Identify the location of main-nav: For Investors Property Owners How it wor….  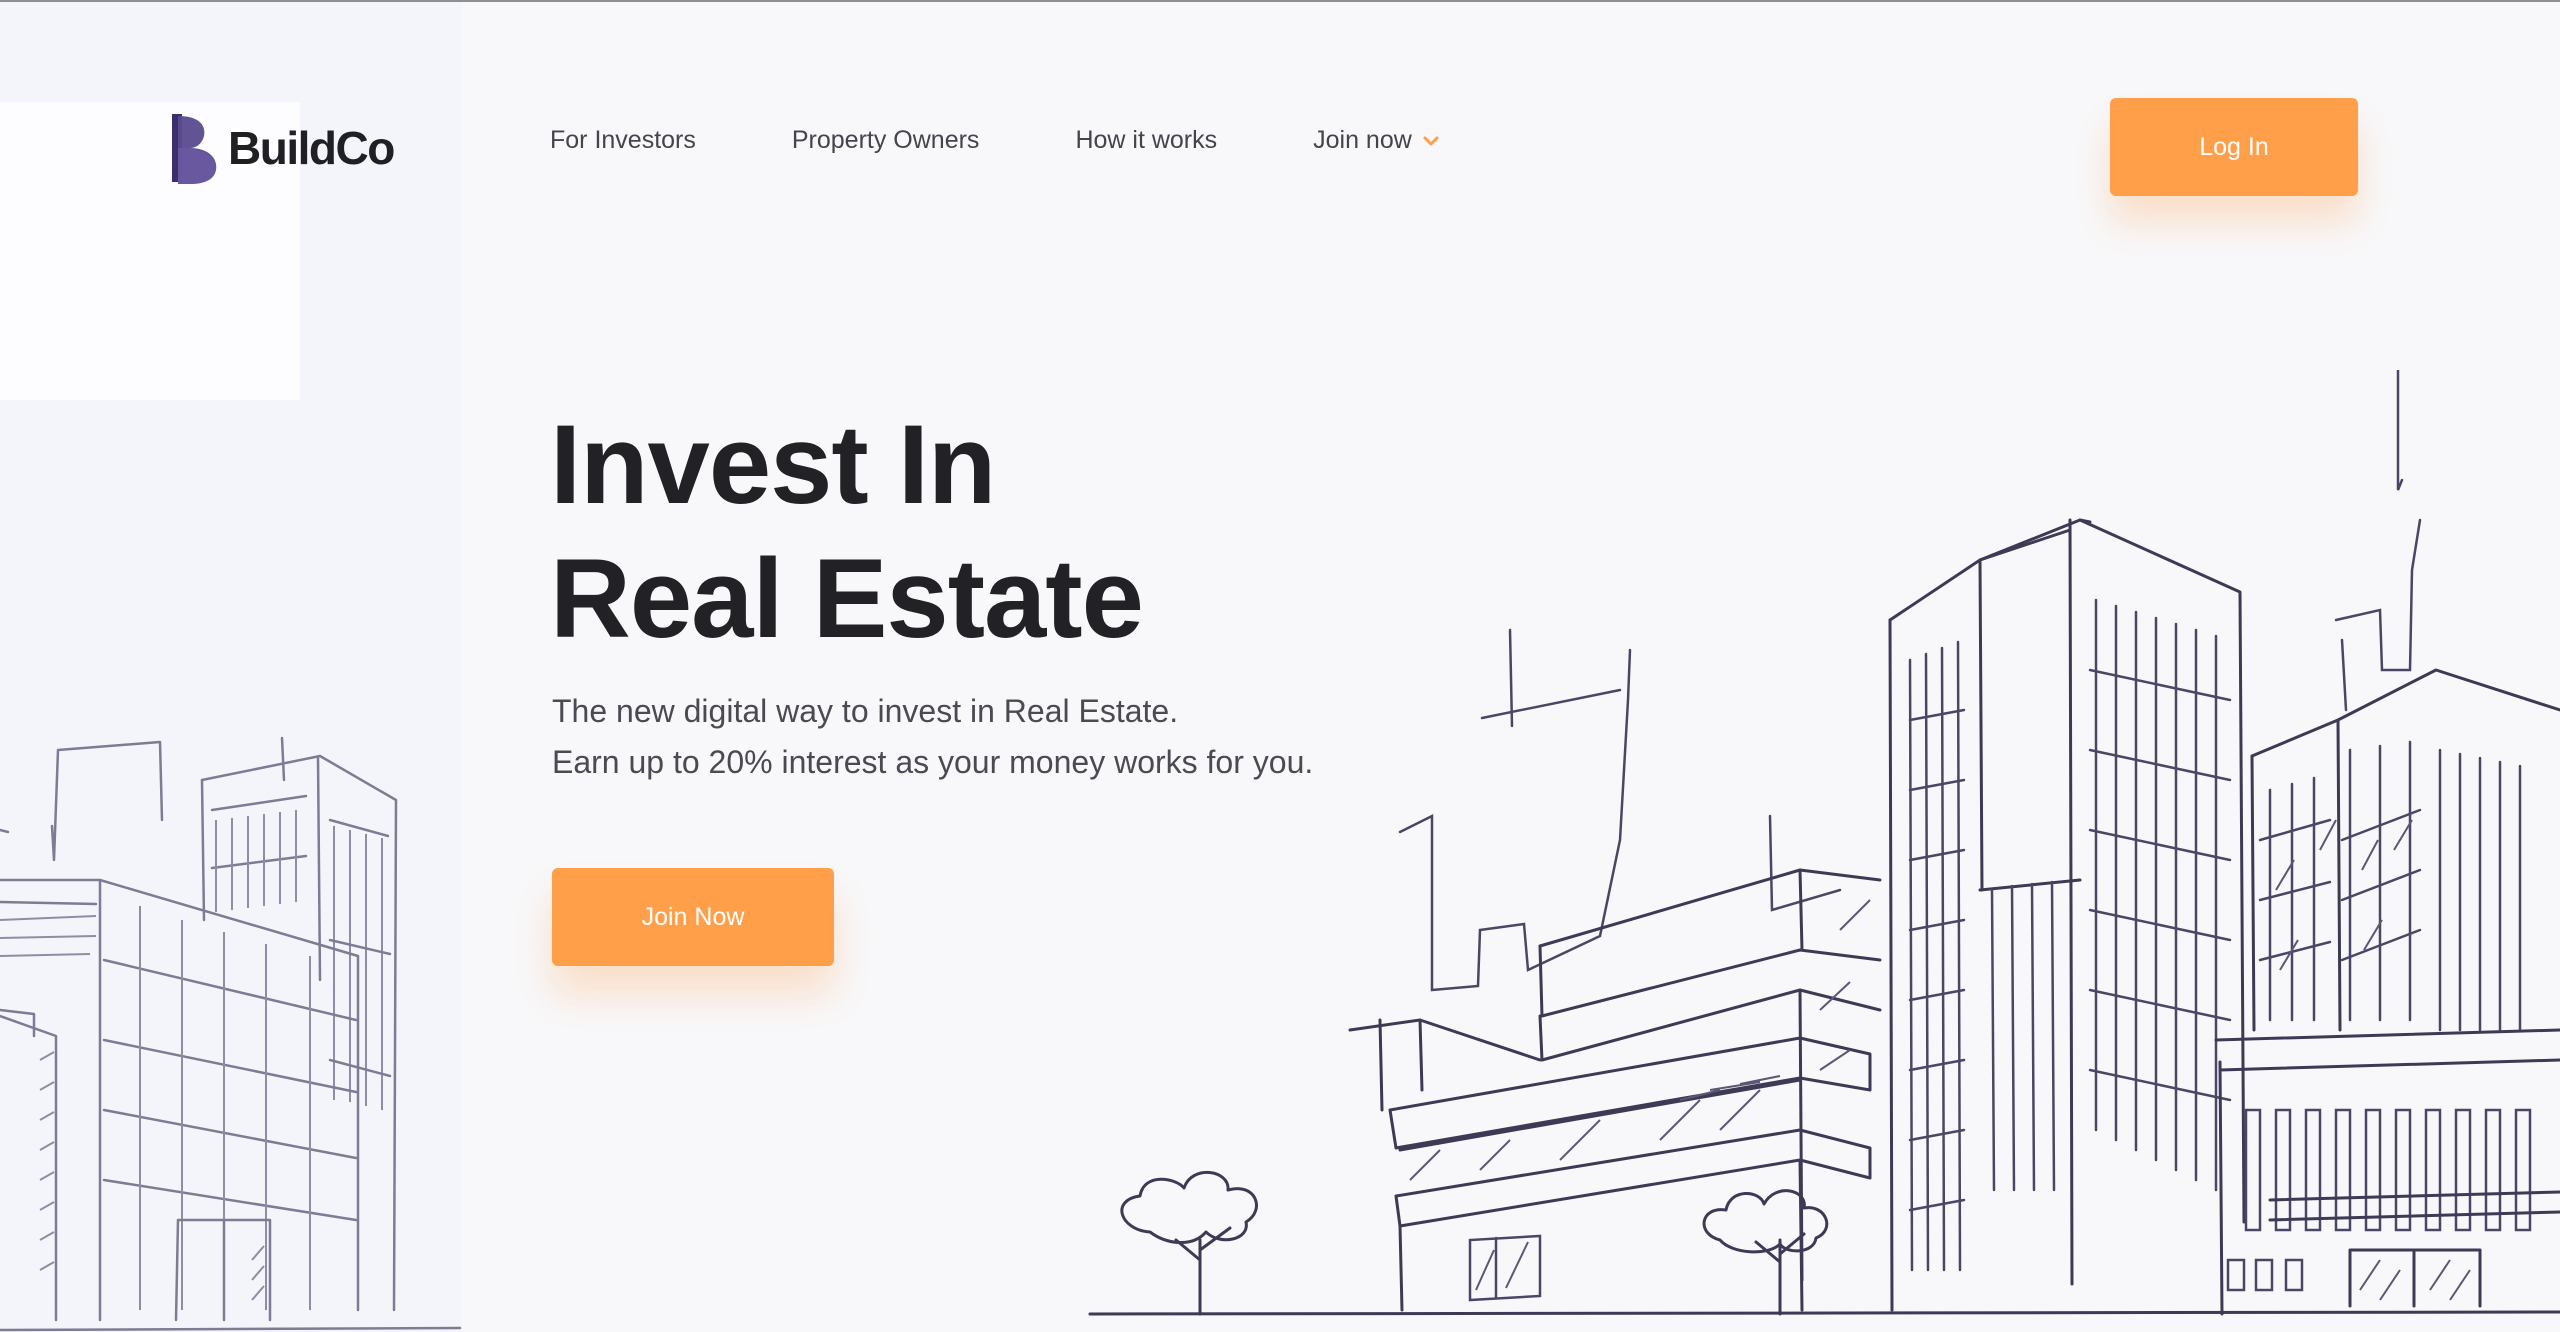
(995, 140).